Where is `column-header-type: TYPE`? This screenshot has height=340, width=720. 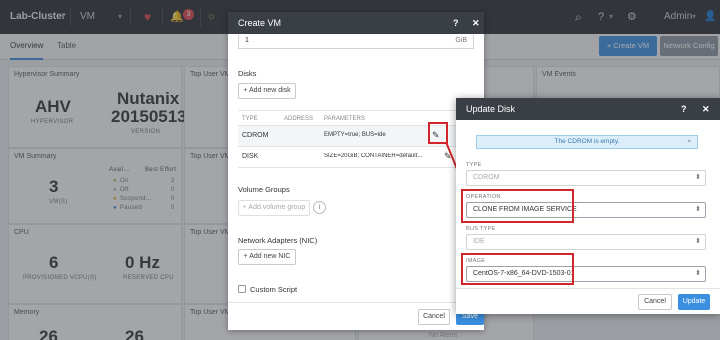
column-header-type: TYPE is located at coordinates (250, 119).